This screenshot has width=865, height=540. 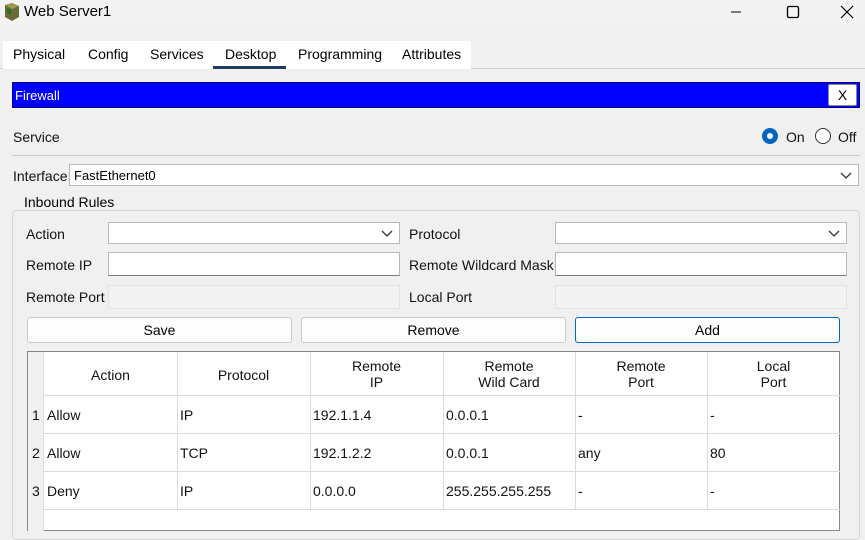 I want to click on save-button: Save, so click(x=159, y=330).